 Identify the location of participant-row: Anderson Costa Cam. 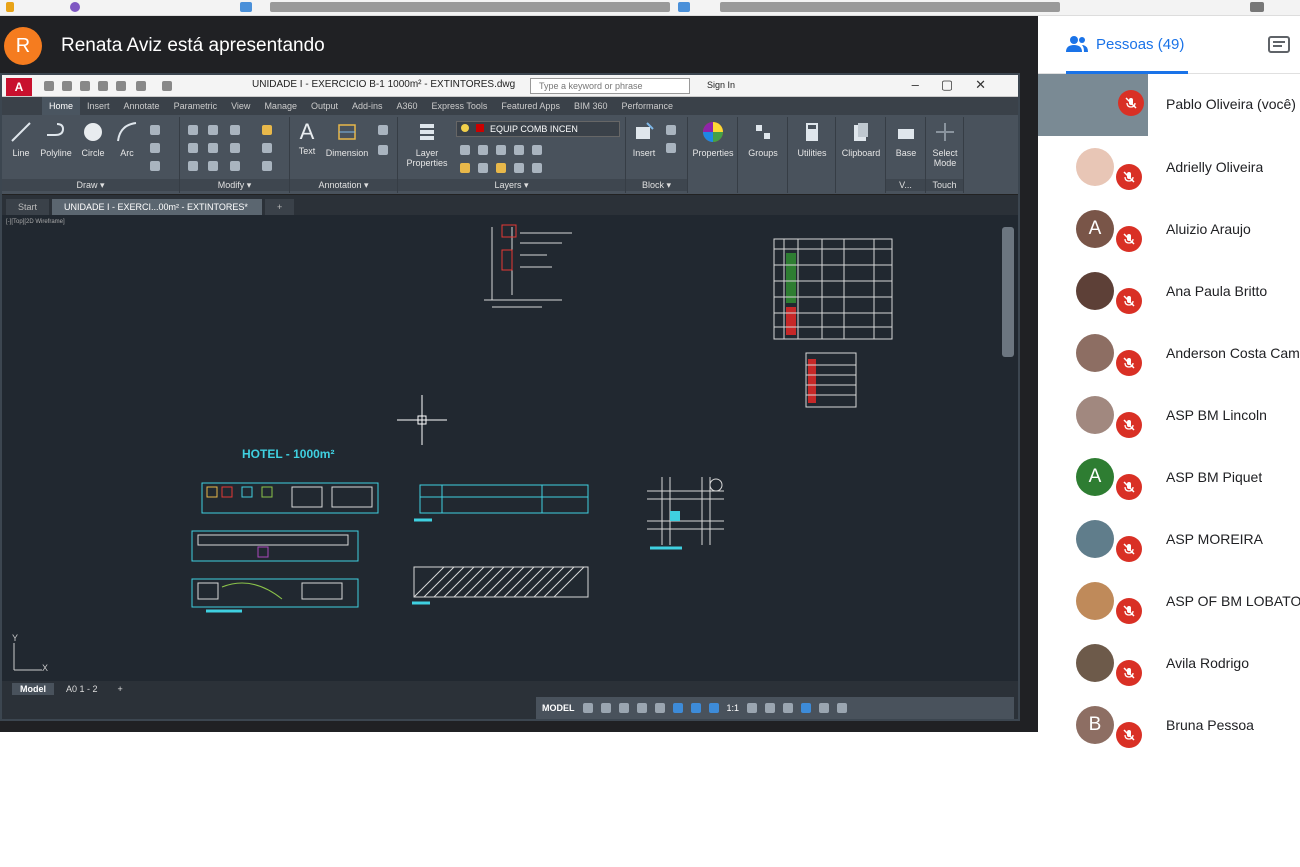
(1169, 352).